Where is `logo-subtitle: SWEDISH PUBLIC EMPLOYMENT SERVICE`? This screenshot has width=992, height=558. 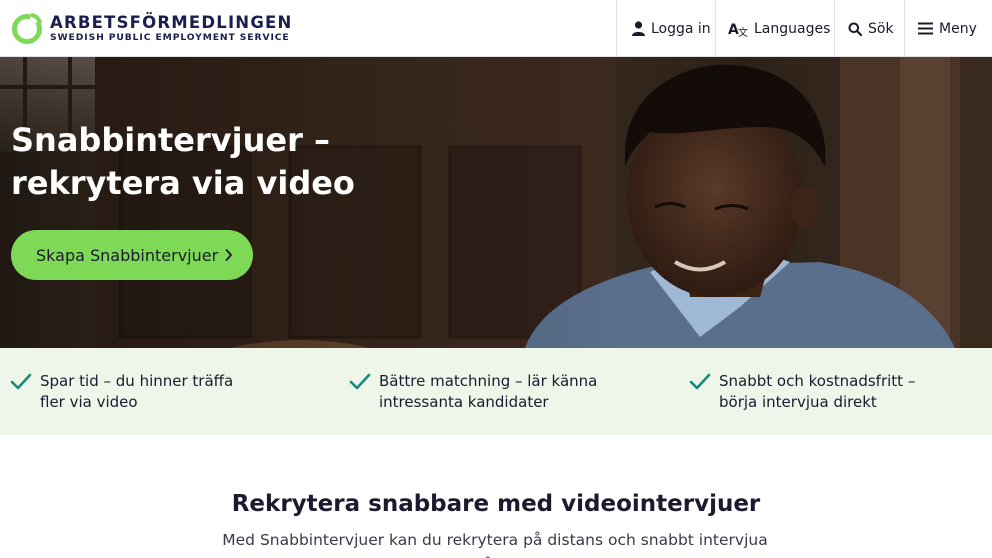 logo-subtitle: SWEDISH PUBLIC EMPLOYMENT SERVICE is located at coordinates (170, 37).